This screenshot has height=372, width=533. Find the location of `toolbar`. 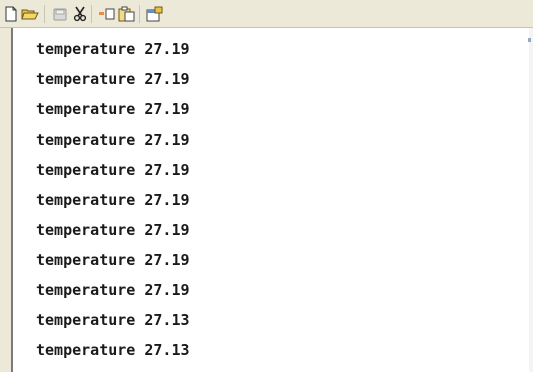

toolbar is located at coordinates (266, 14).